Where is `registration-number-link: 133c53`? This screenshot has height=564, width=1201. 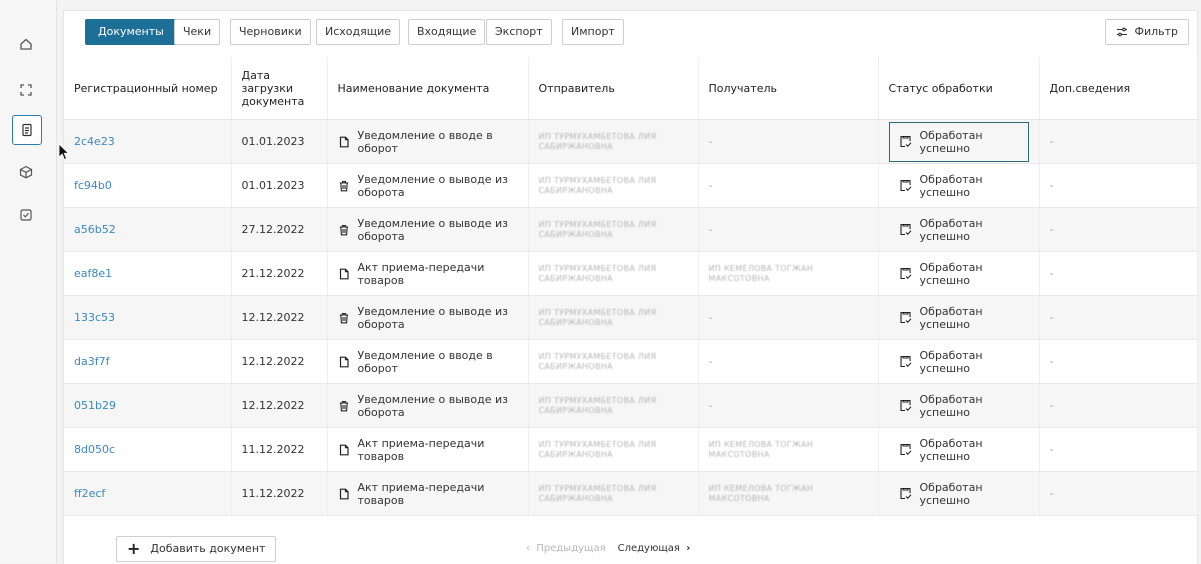
registration-number-link: 133c53 is located at coordinates (148, 317).